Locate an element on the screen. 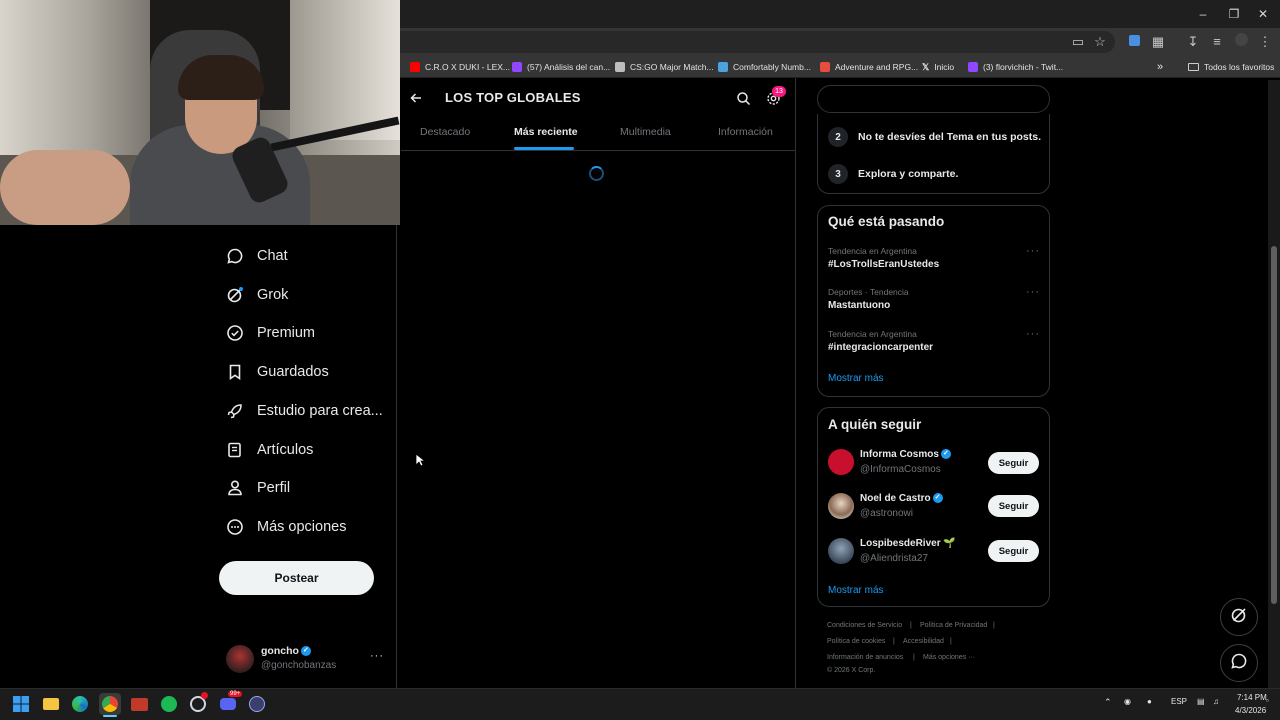 Image resolution: width=1280 pixels, height=720 pixels. bookmark-icon is located at coordinates (235, 372).